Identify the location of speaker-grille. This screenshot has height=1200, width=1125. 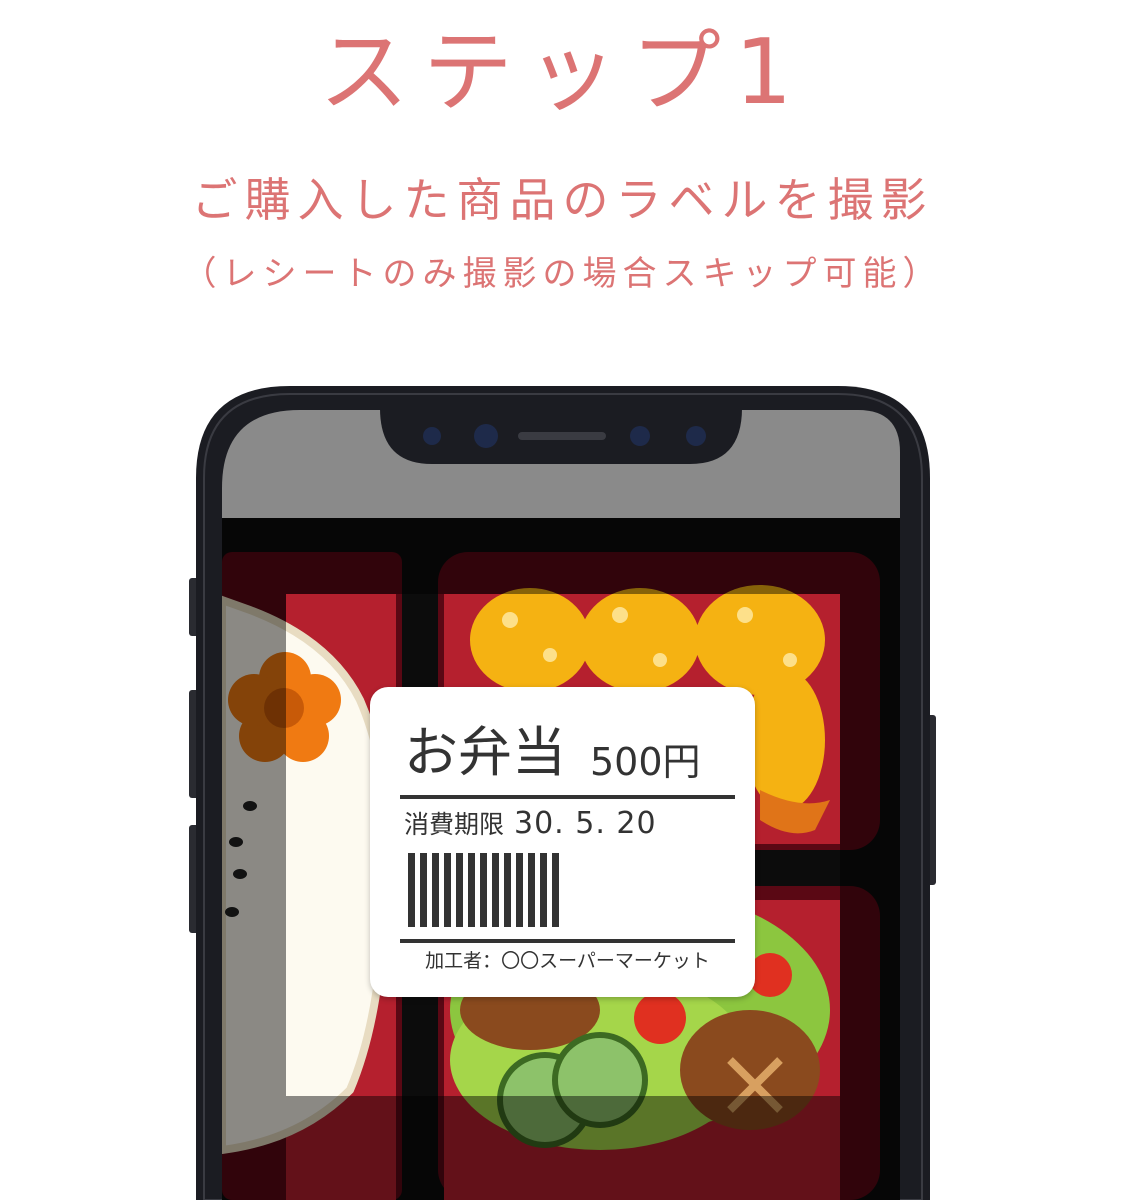
(562, 436).